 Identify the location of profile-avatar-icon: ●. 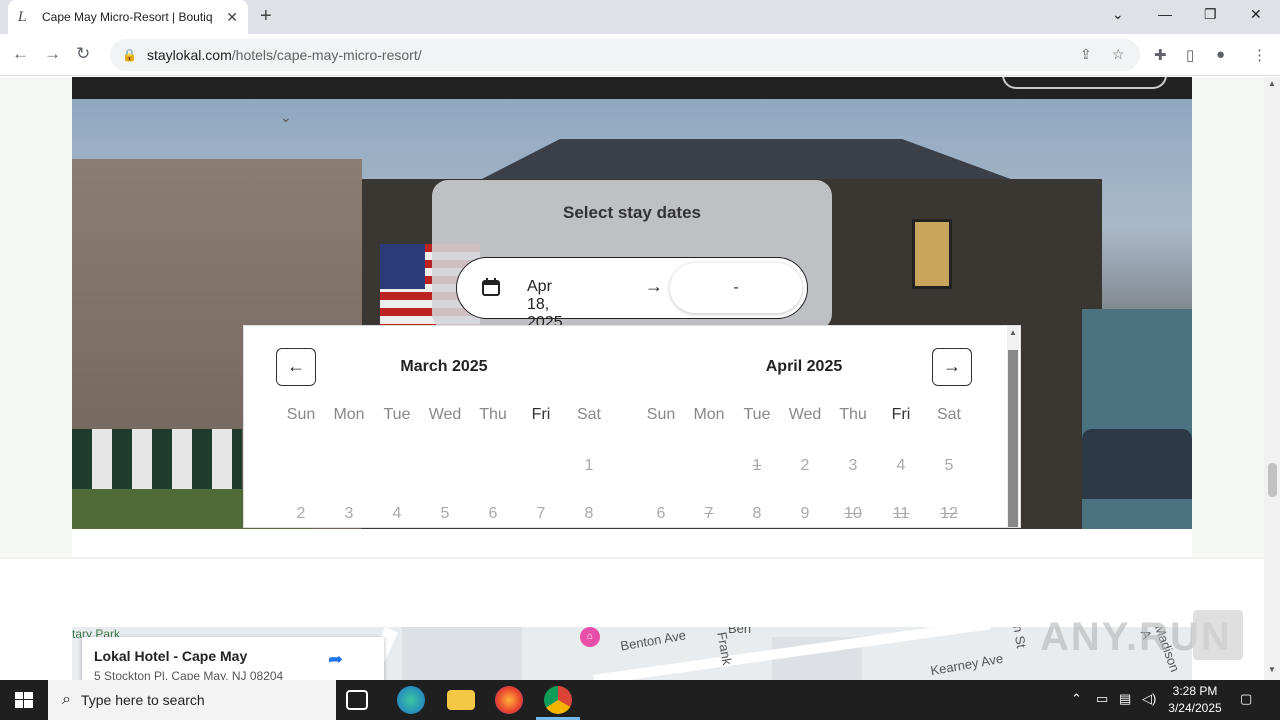
(1220, 54).